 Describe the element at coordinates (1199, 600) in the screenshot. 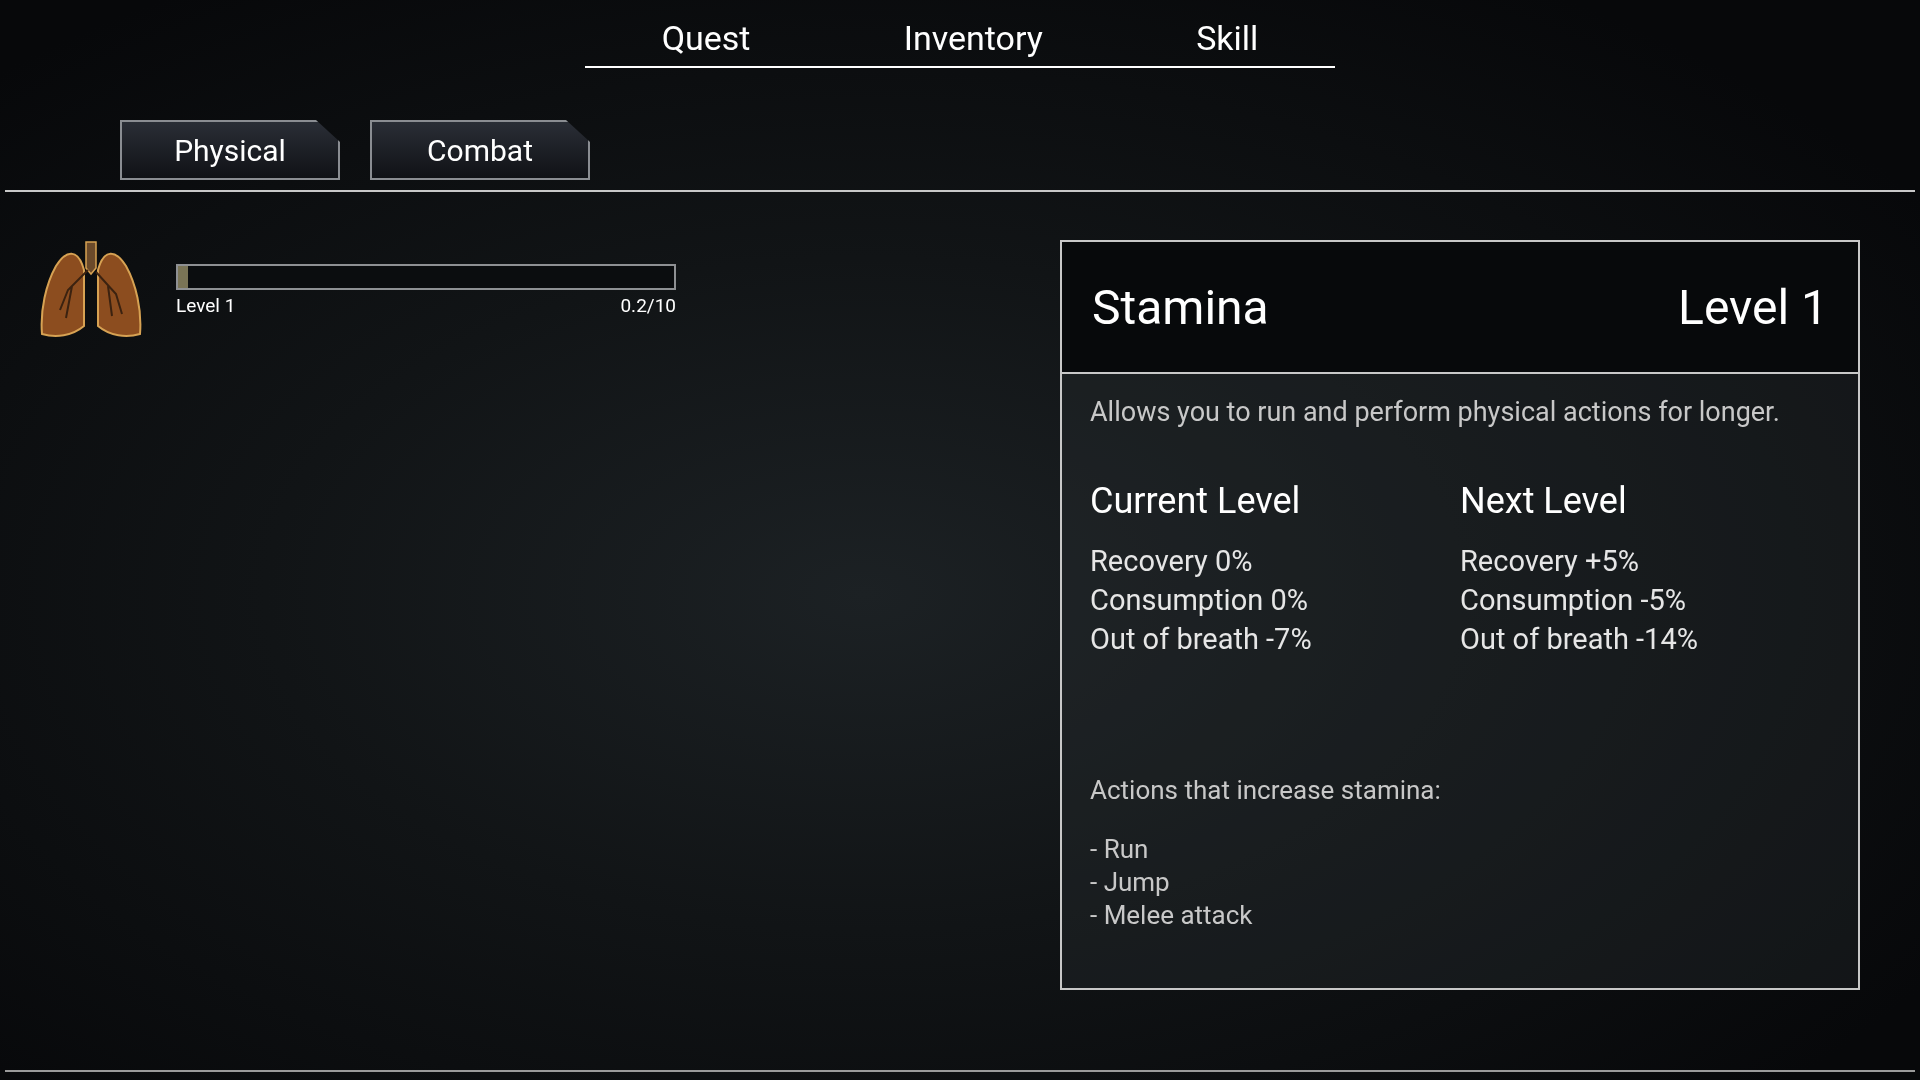

I see `stat-line: Consumption 0%` at that location.